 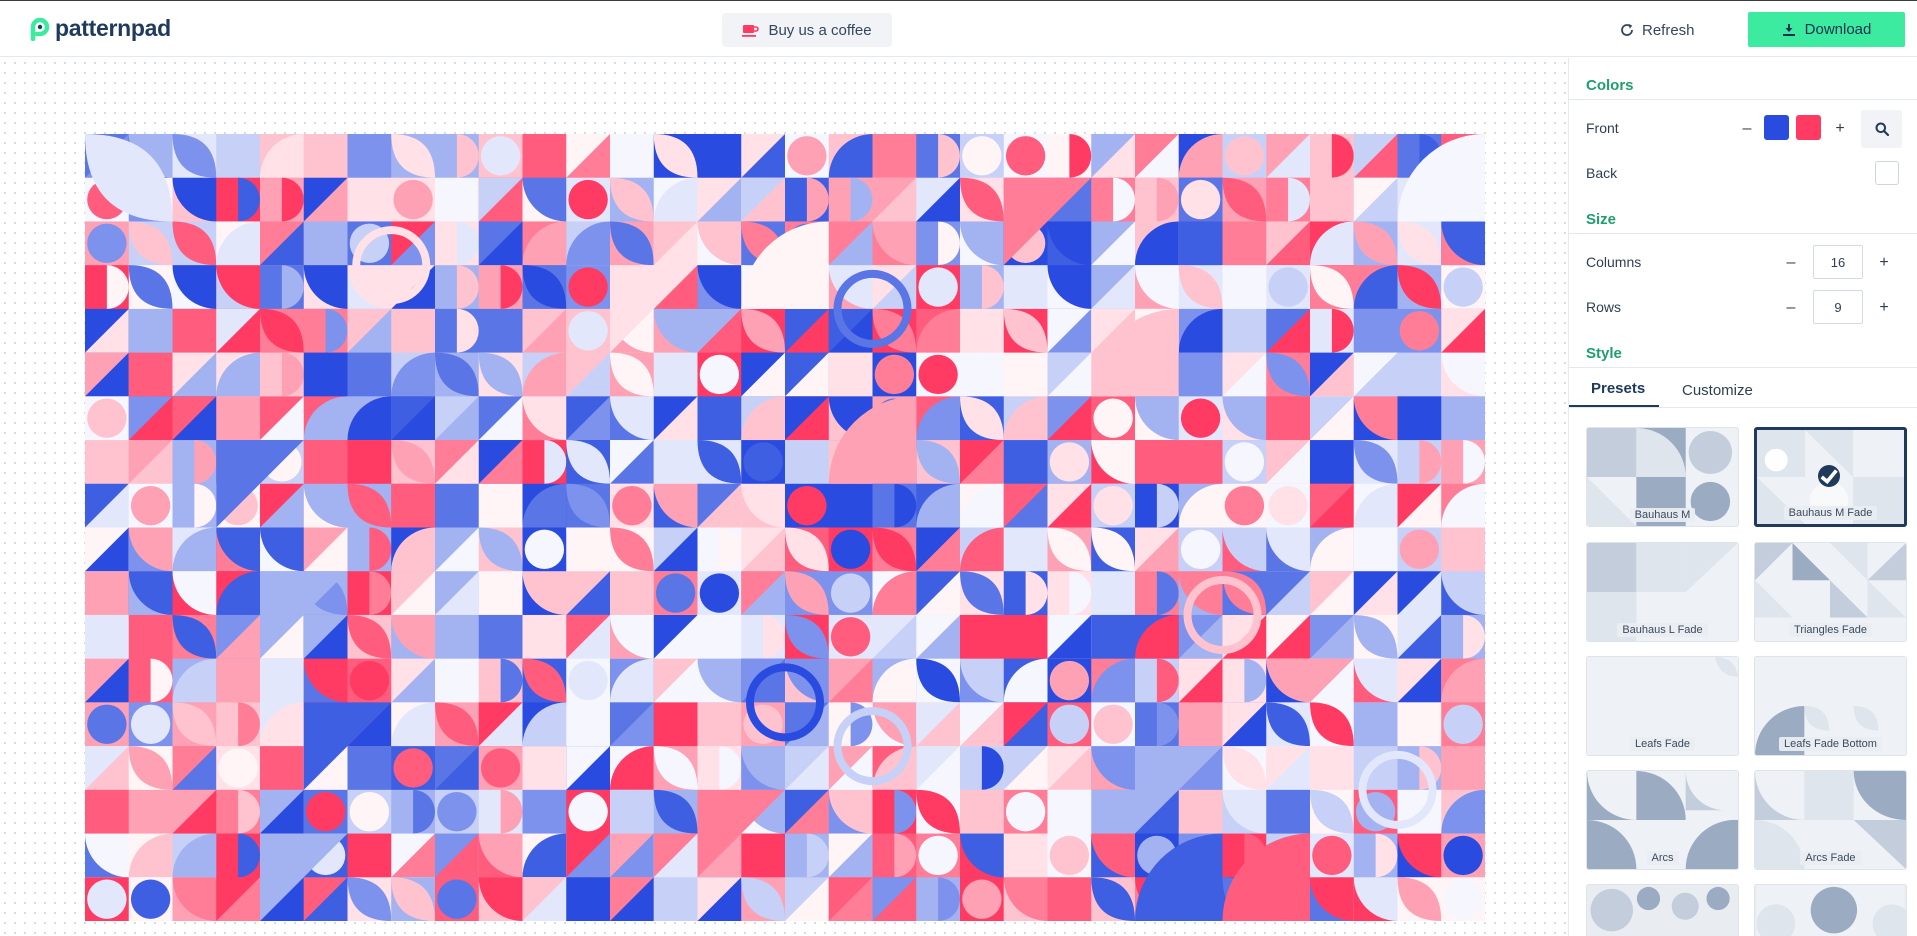 I want to click on color-search-button, so click(x=1881, y=129).